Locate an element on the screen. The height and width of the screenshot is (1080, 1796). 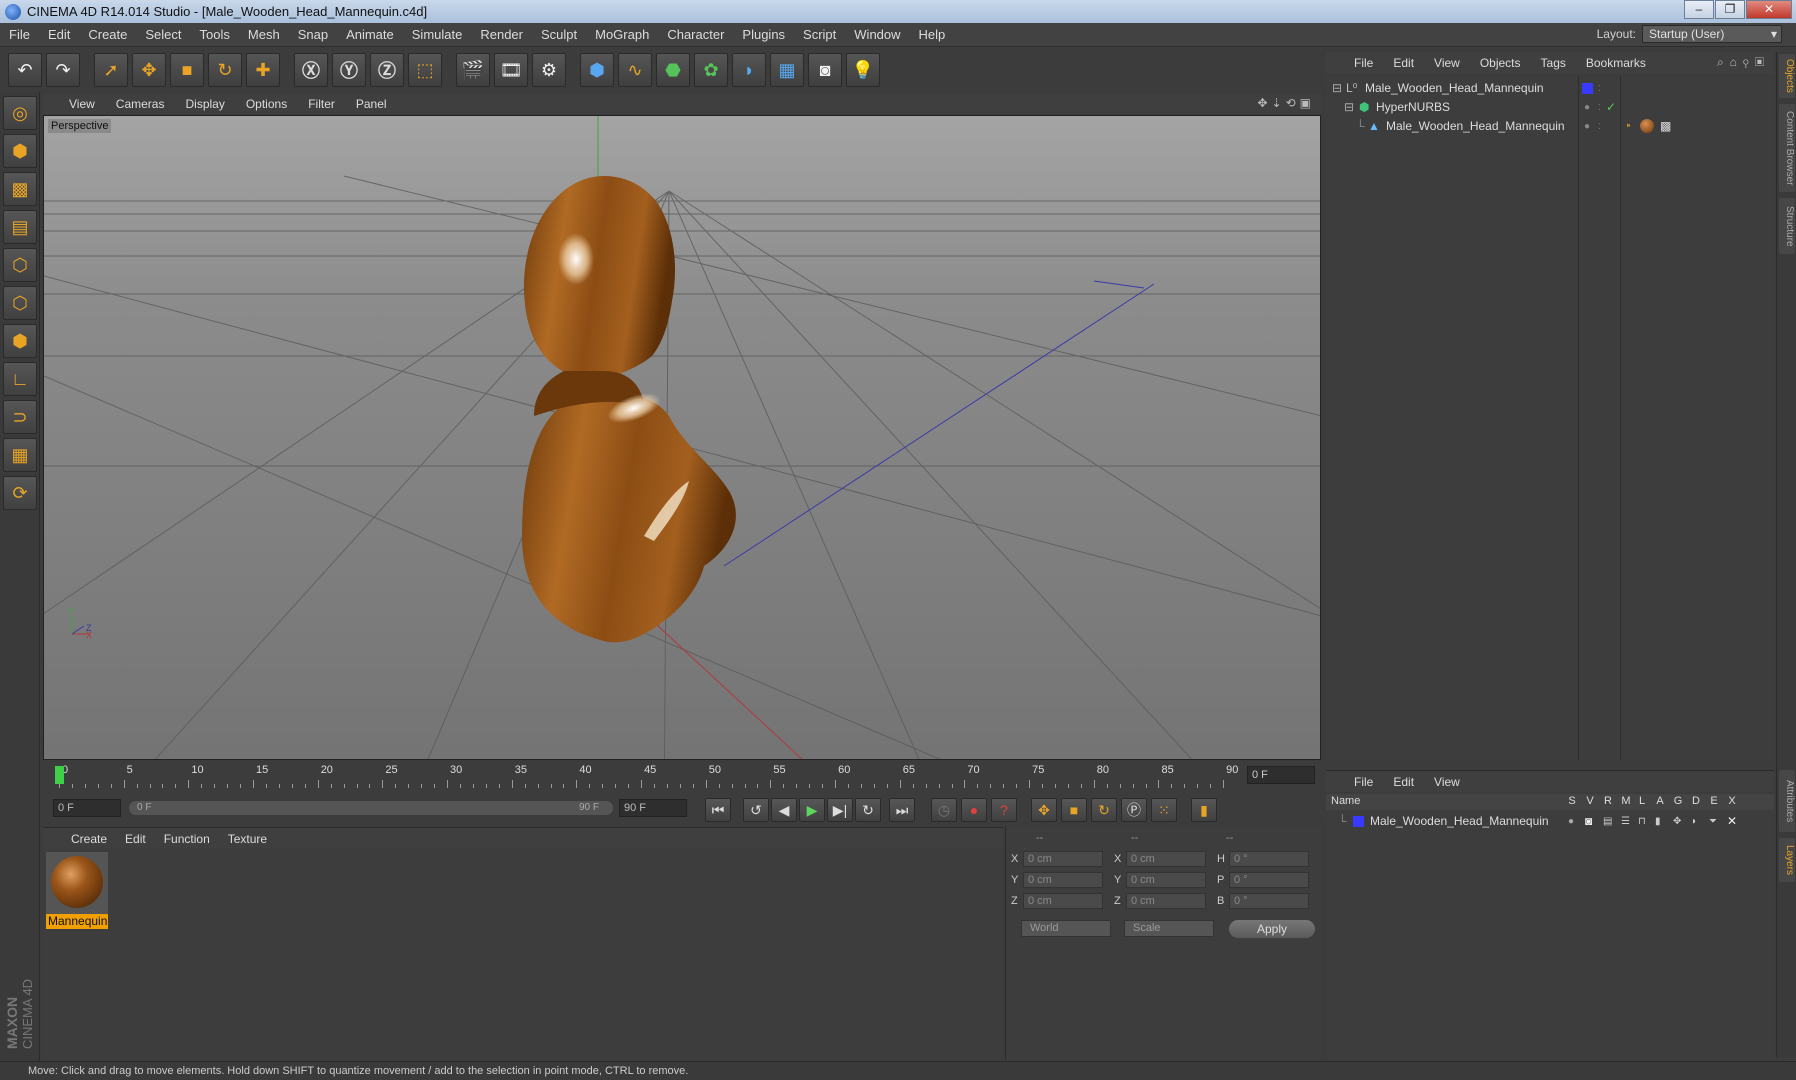
lm-menu-edit: Edit is located at coordinates (1403, 782).